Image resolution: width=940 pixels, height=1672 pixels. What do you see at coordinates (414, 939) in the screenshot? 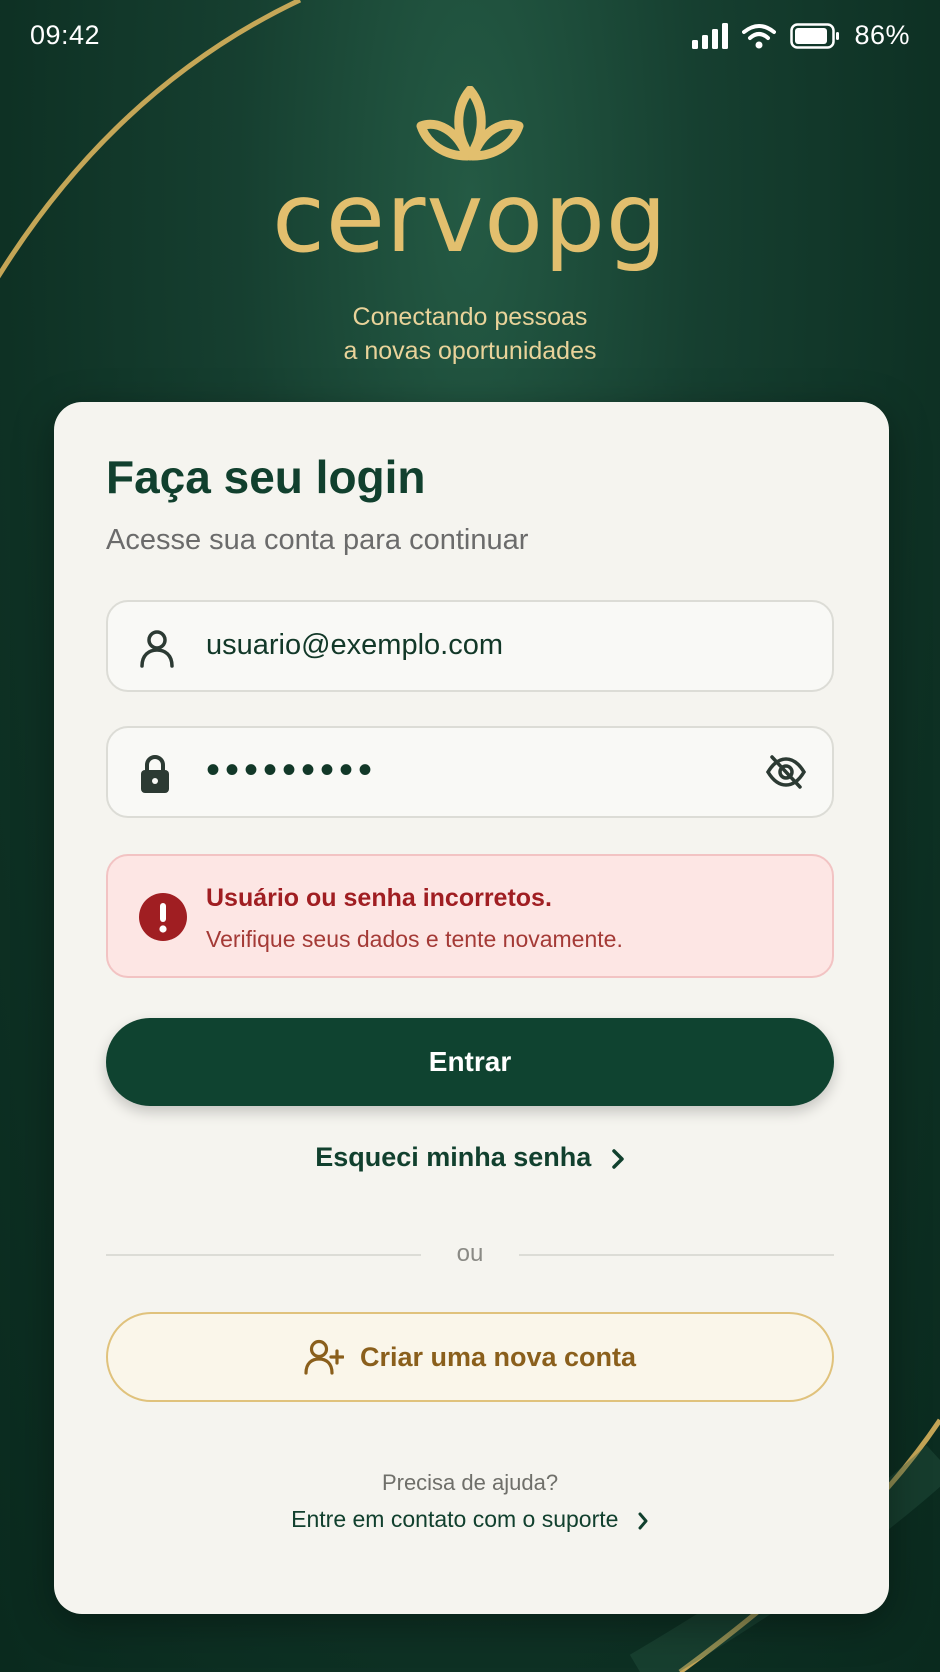
I see `error-message: Verifique seus dados e tente novamente.` at bounding box center [414, 939].